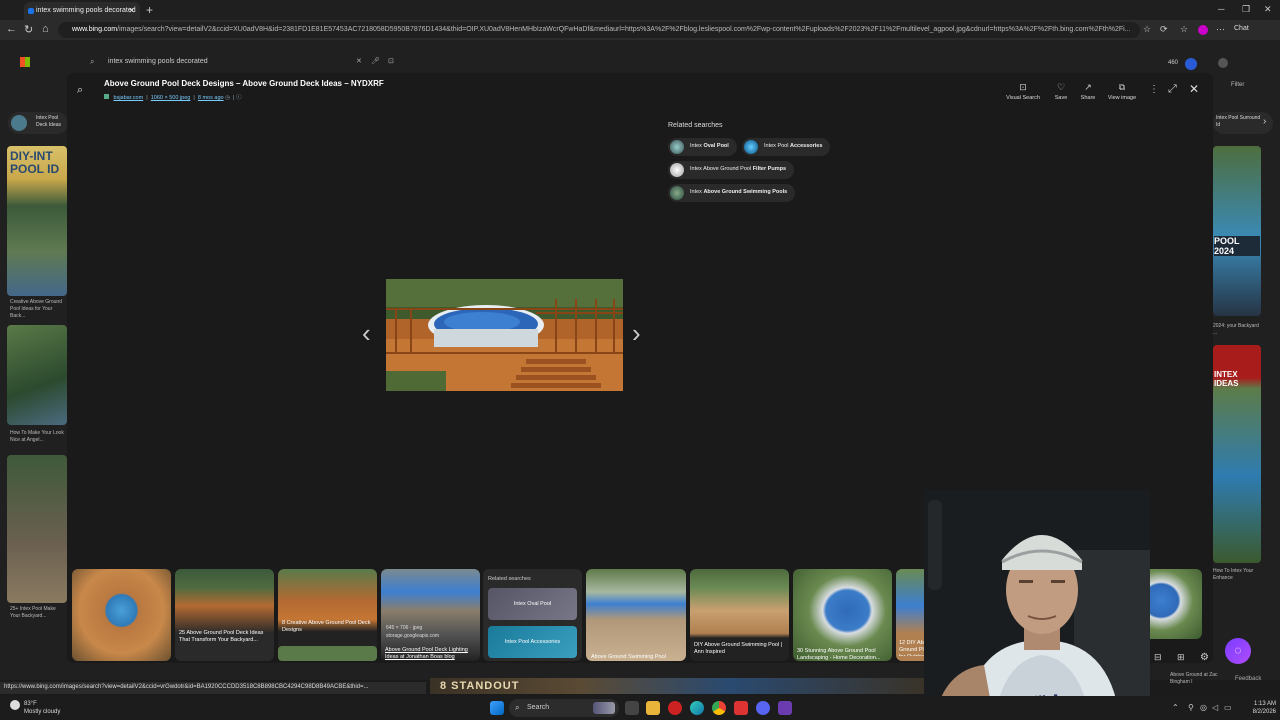  I want to click on feedback-panel-icon: ⊟, so click(1158, 657).